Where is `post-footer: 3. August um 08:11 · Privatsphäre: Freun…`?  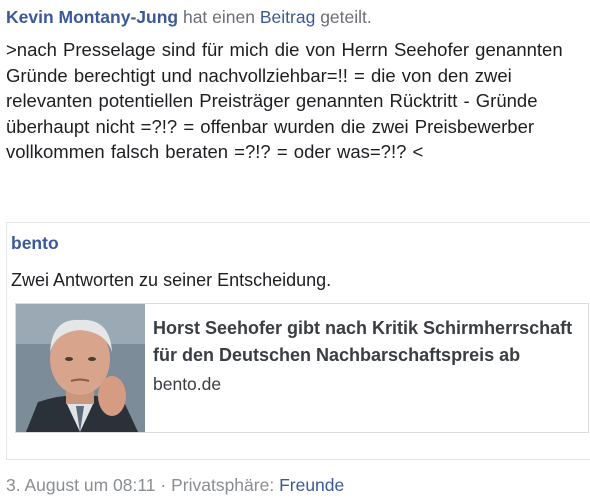 post-footer: 3. August um 08:11 · Privatsphäre: Freun… is located at coordinates (175, 485).